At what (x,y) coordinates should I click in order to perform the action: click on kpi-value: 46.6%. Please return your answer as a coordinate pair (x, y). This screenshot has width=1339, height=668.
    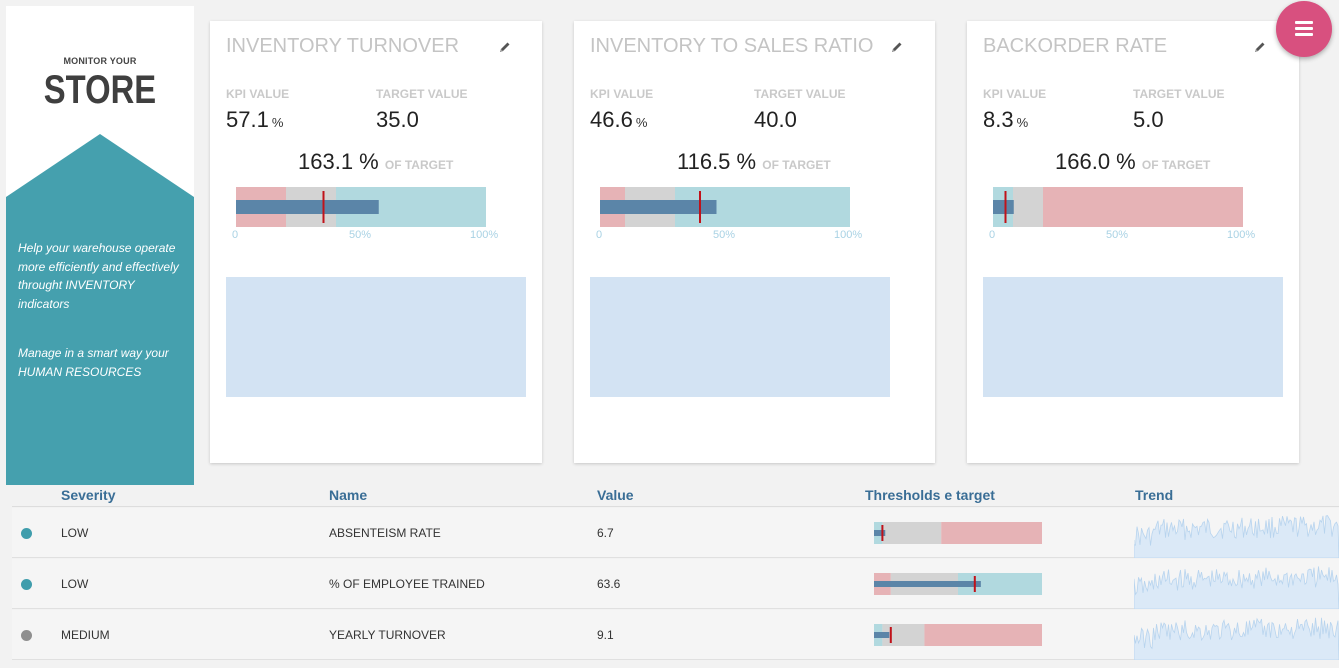
    Looking at the image, I should click on (618, 120).